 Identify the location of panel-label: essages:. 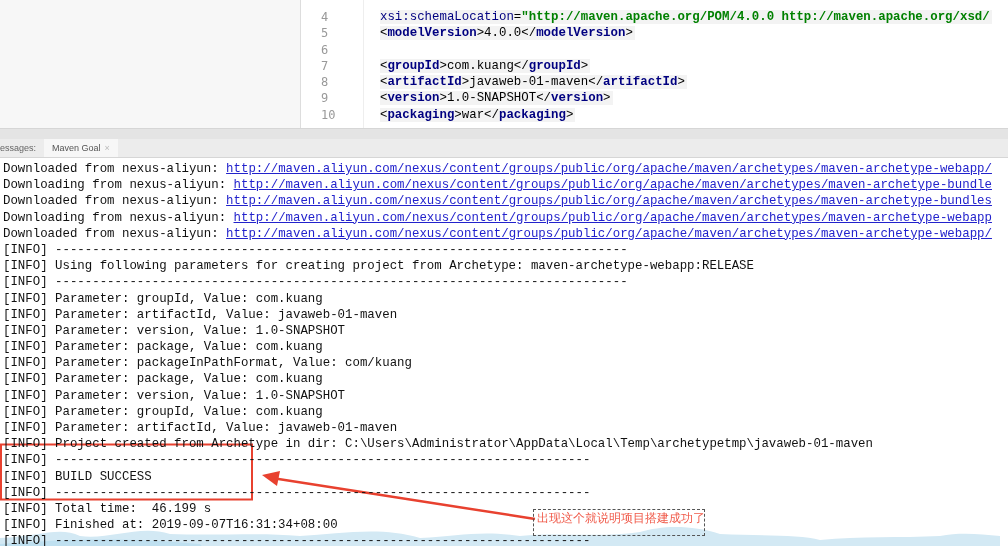
(18, 148).